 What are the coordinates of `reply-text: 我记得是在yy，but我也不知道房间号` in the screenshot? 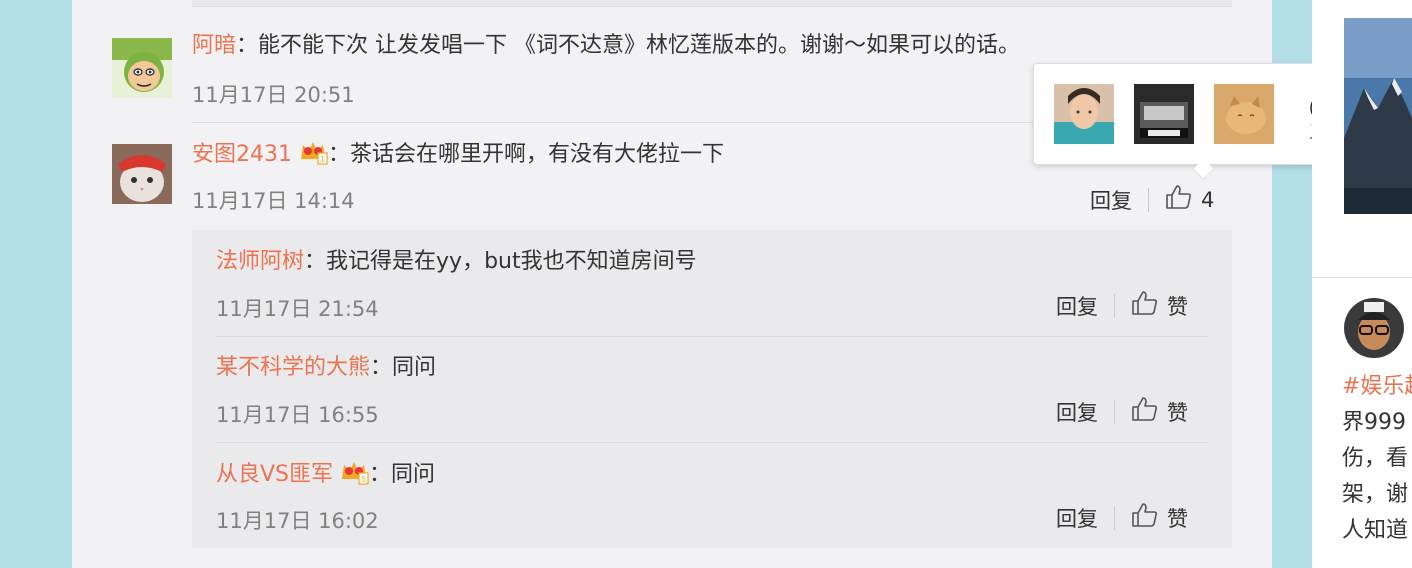 It's located at (511, 261).